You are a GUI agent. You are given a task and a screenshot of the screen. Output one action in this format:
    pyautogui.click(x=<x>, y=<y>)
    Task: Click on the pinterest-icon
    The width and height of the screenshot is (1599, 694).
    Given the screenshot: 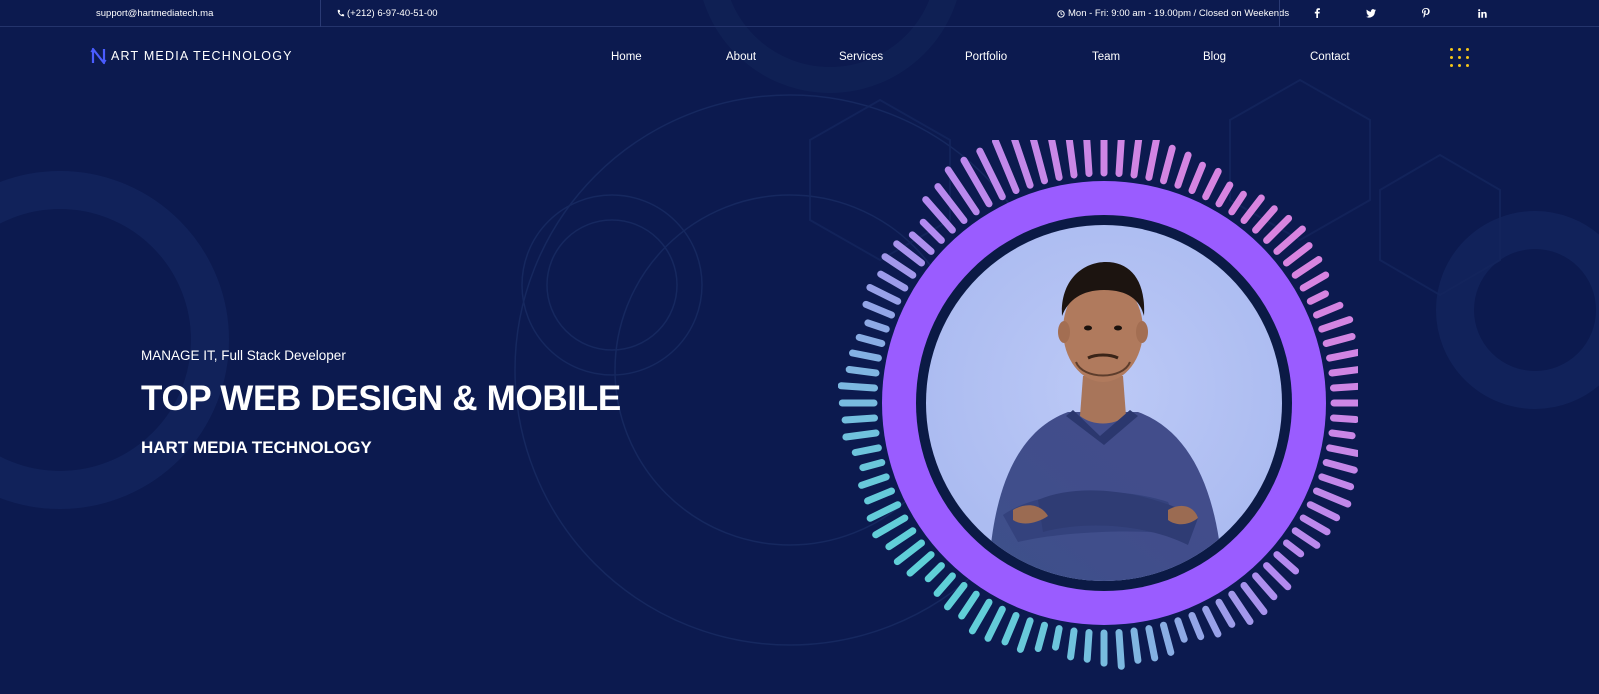 What is the action you would take?
    pyautogui.click(x=1426, y=13)
    